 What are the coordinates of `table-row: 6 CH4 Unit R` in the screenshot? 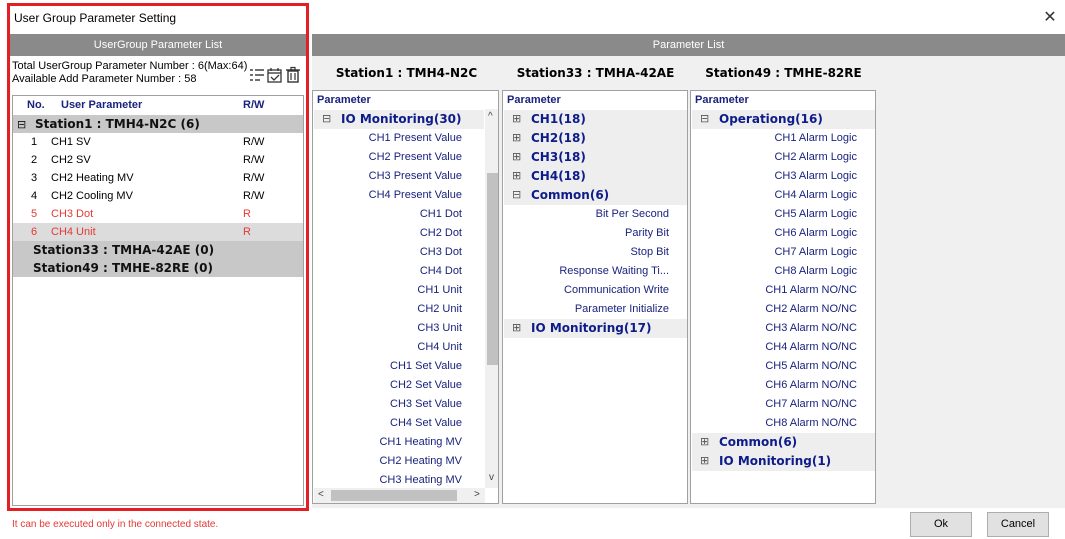 It's located at (158, 232).